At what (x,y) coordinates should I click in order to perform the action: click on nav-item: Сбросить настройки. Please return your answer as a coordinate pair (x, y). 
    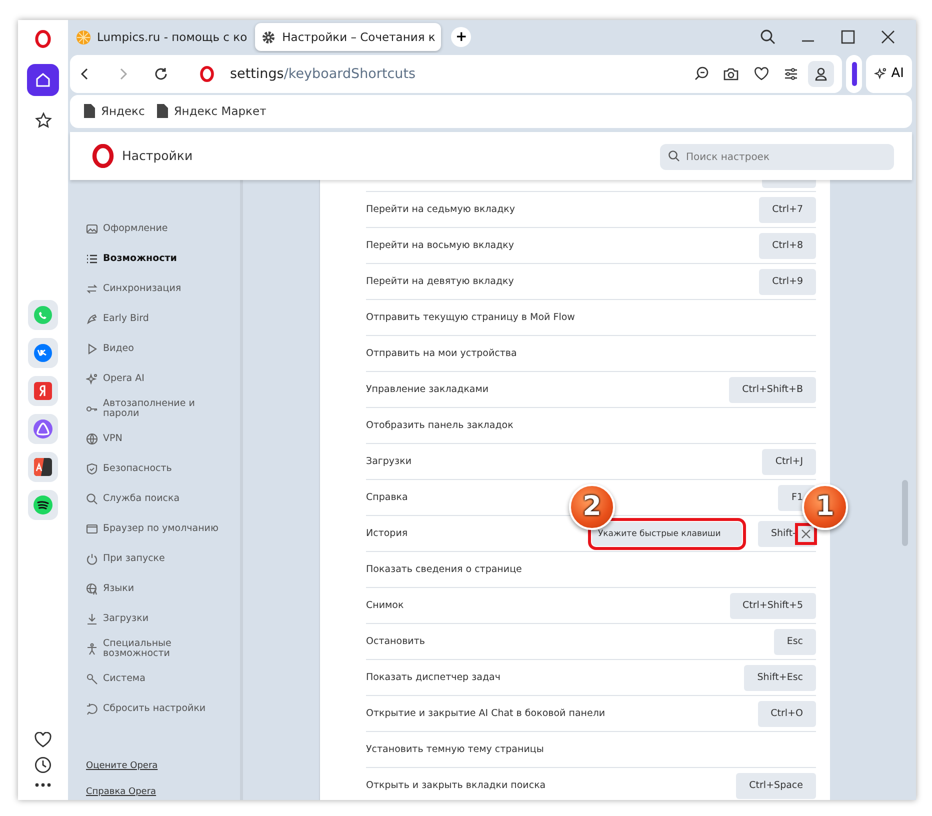
    Looking at the image, I should click on (156, 709).